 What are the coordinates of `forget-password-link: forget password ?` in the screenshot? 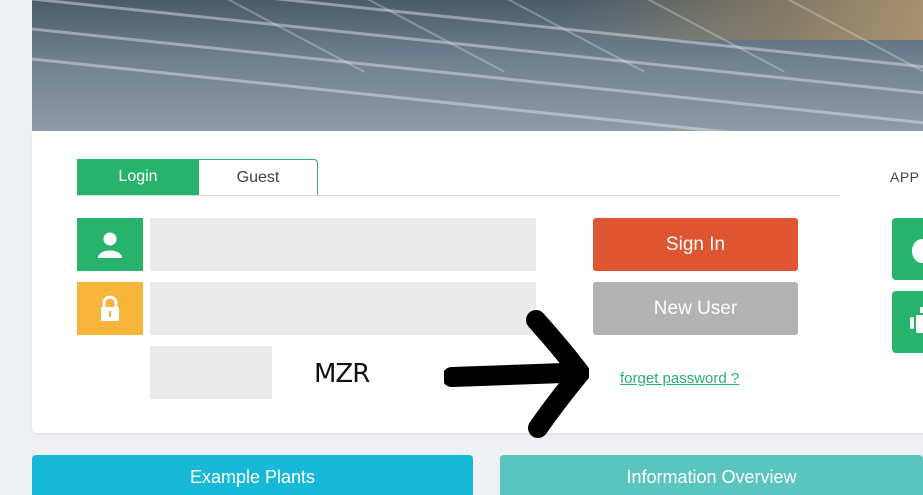 It's located at (679, 378).